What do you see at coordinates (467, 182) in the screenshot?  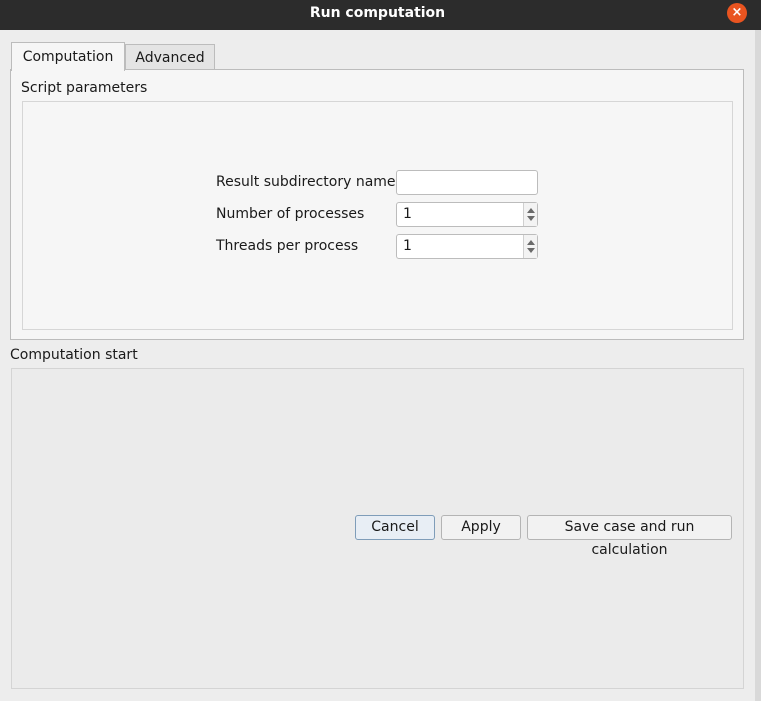 I see `result-subdir-input` at bounding box center [467, 182].